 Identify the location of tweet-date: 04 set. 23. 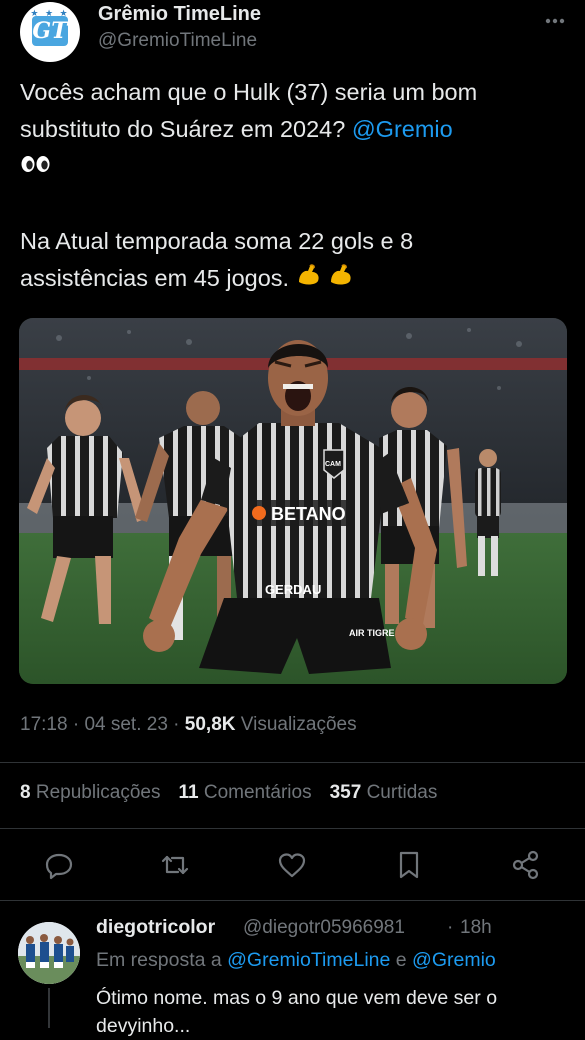
(125, 724).